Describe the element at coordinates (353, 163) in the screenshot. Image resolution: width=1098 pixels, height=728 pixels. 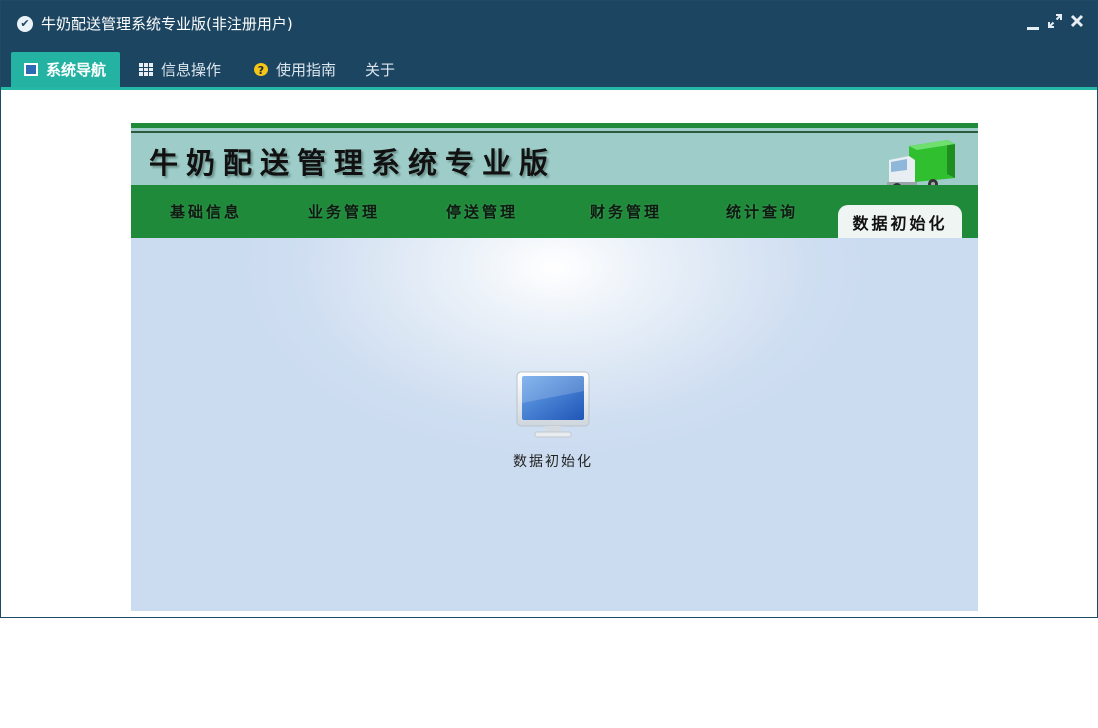
I see `banner-title: 牛奶配送管理系统专业版` at that location.